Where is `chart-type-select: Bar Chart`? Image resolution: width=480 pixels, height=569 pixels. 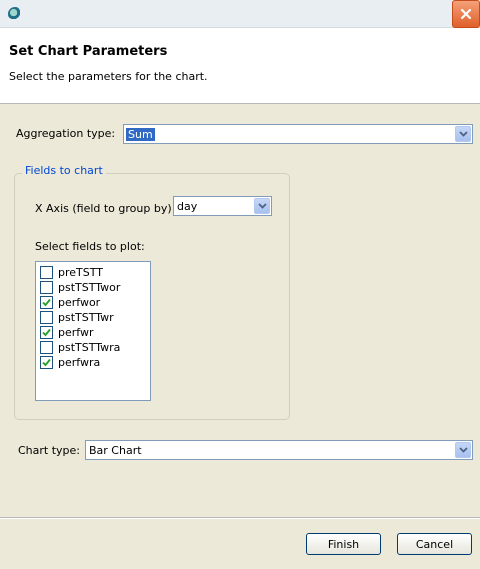 chart-type-select: Bar Chart is located at coordinates (279, 450).